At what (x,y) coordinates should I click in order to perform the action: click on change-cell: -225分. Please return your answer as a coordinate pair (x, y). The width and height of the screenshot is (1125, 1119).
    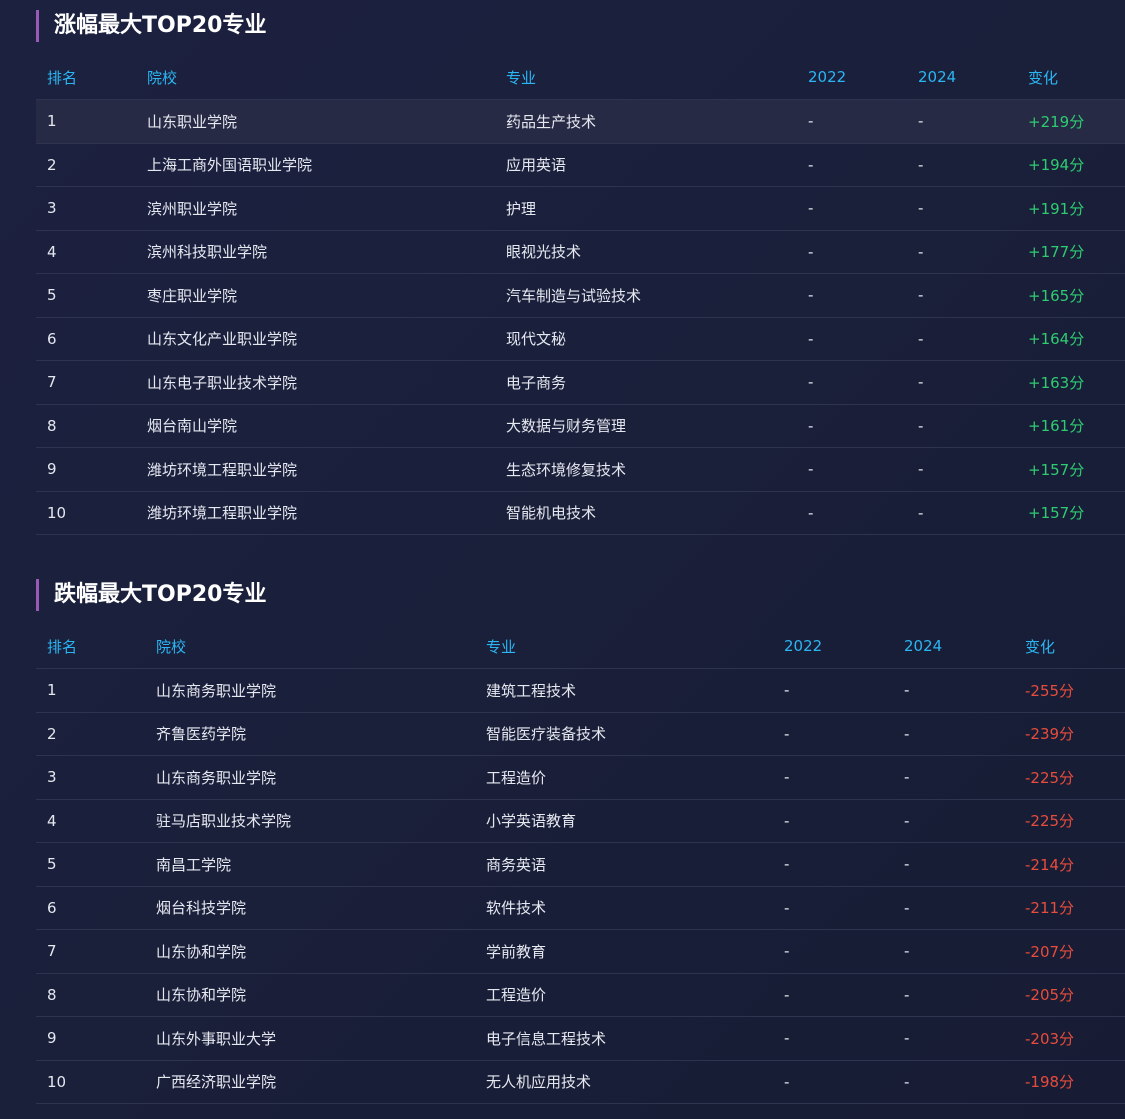
    Looking at the image, I should click on (1050, 821).